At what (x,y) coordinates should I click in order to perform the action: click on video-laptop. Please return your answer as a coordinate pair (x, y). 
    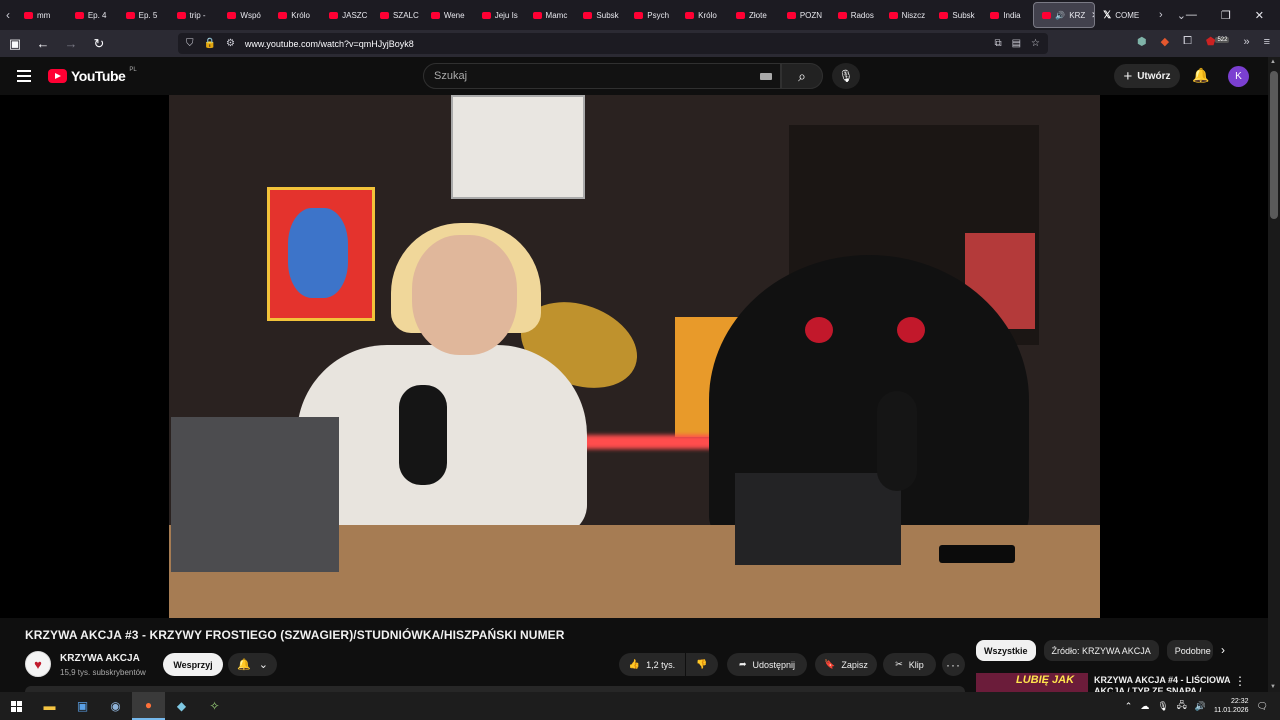
    Looking at the image, I should click on (818, 519).